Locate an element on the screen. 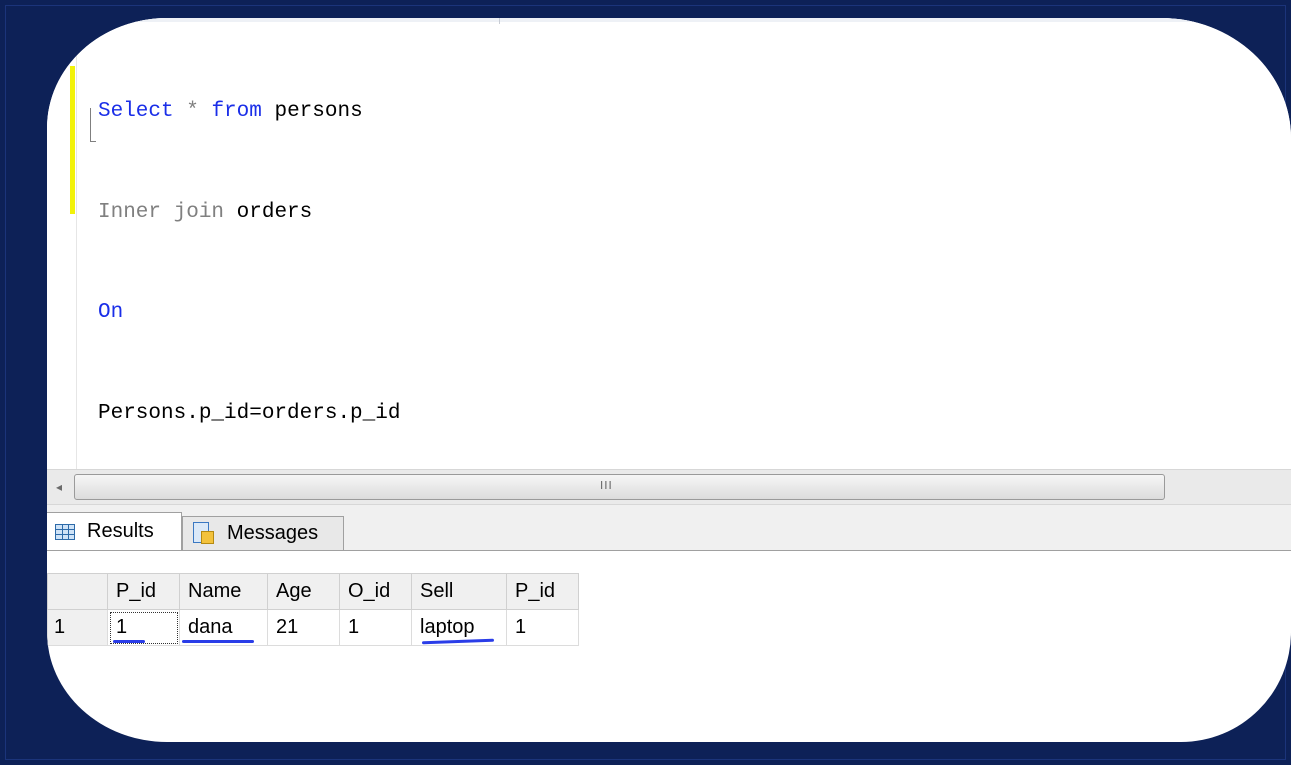 Image resolution: width=1291 pixels, height=765 pixels. horizontal-scrollbar: ◂ III is located at coordinates (669, 487).